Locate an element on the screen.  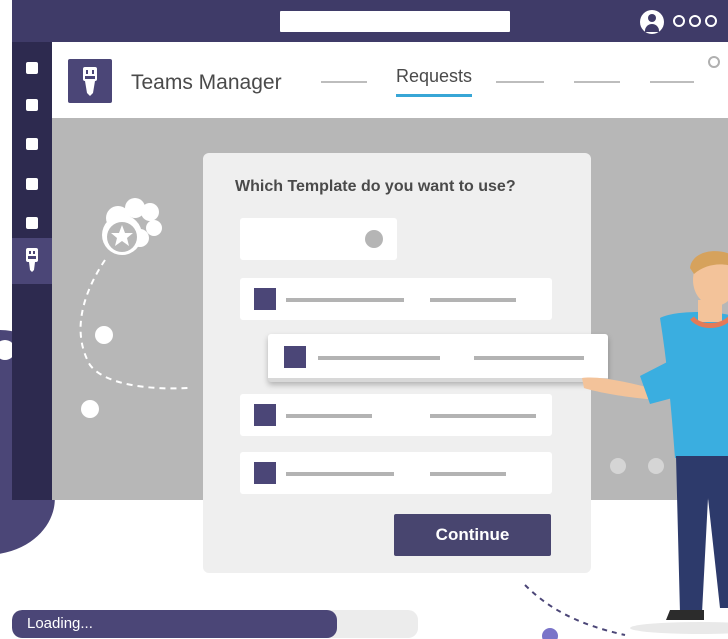
app-header: Teams Manager Requests is located at coordinates (392, 81).